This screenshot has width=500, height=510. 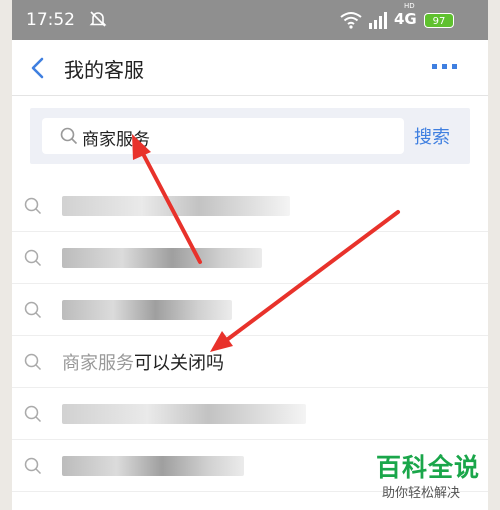 What do you see at coordinates (98, 19) in the screenshot?
I see `do-not-disturb-icon` at bounding box center [98, 19].